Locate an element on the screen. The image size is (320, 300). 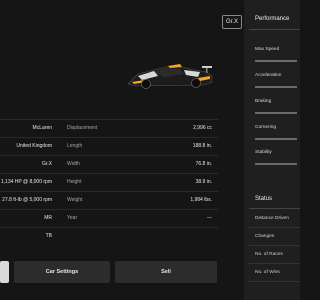
spec-left-value: McLaren is located at coordinates (42, 128).